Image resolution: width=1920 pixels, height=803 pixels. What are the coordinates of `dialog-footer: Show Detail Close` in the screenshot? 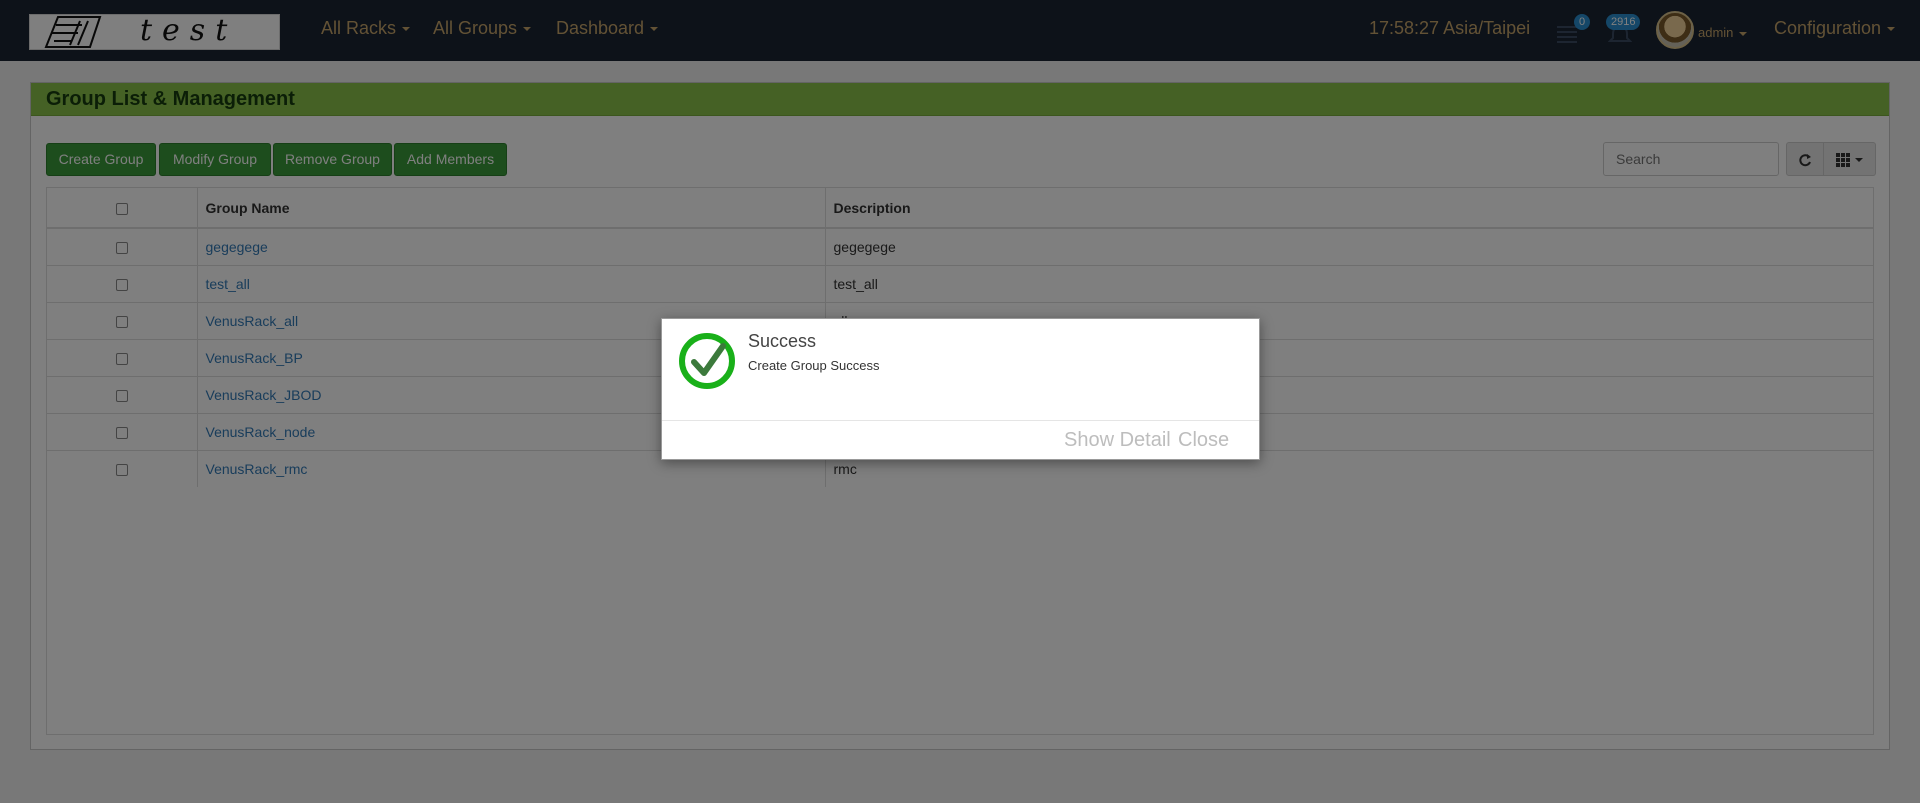 It's located at (960, 439).